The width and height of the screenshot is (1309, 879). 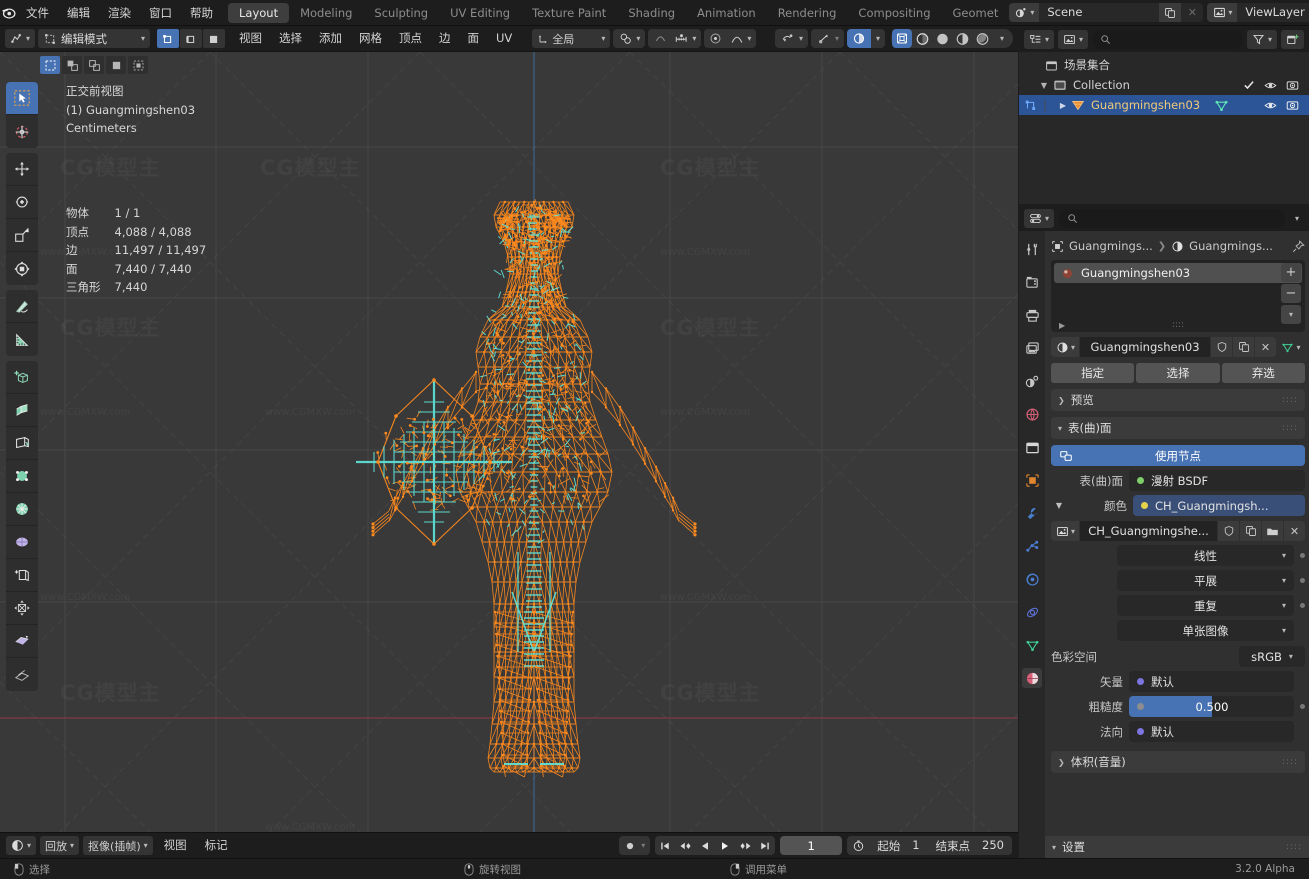 I want to click on shading-dropdown-icon: ▾, so click(x=1002, y=38).